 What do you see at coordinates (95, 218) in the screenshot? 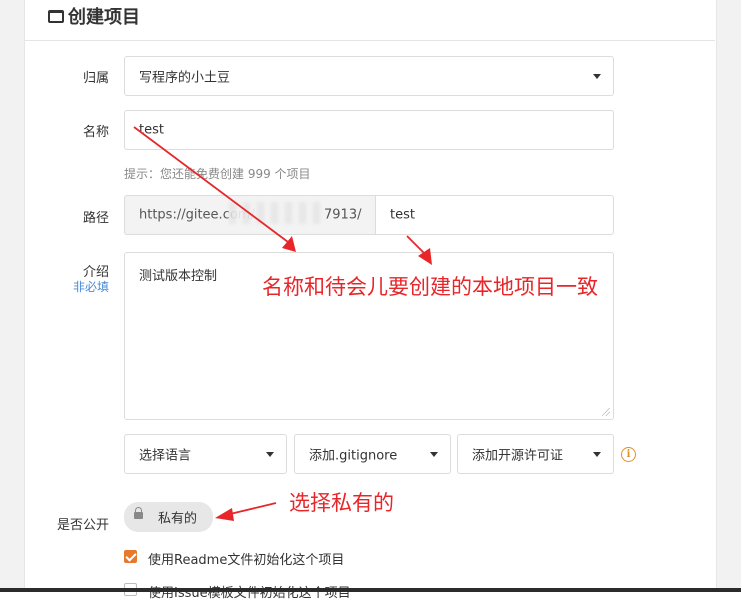
I see `path-label: 路径` at bounding box center [95, 218].